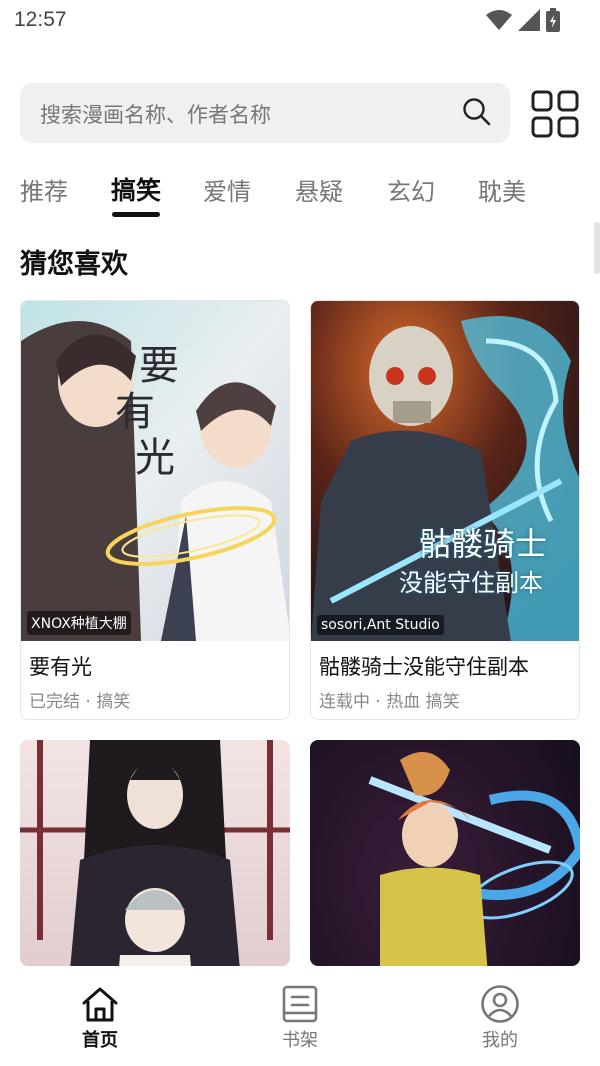 Image resolution: width=600 pixels, height=1066 pixels. I want to click on comic-cover: 要 有 光 XNOX种植大棚, so click(155, 471).